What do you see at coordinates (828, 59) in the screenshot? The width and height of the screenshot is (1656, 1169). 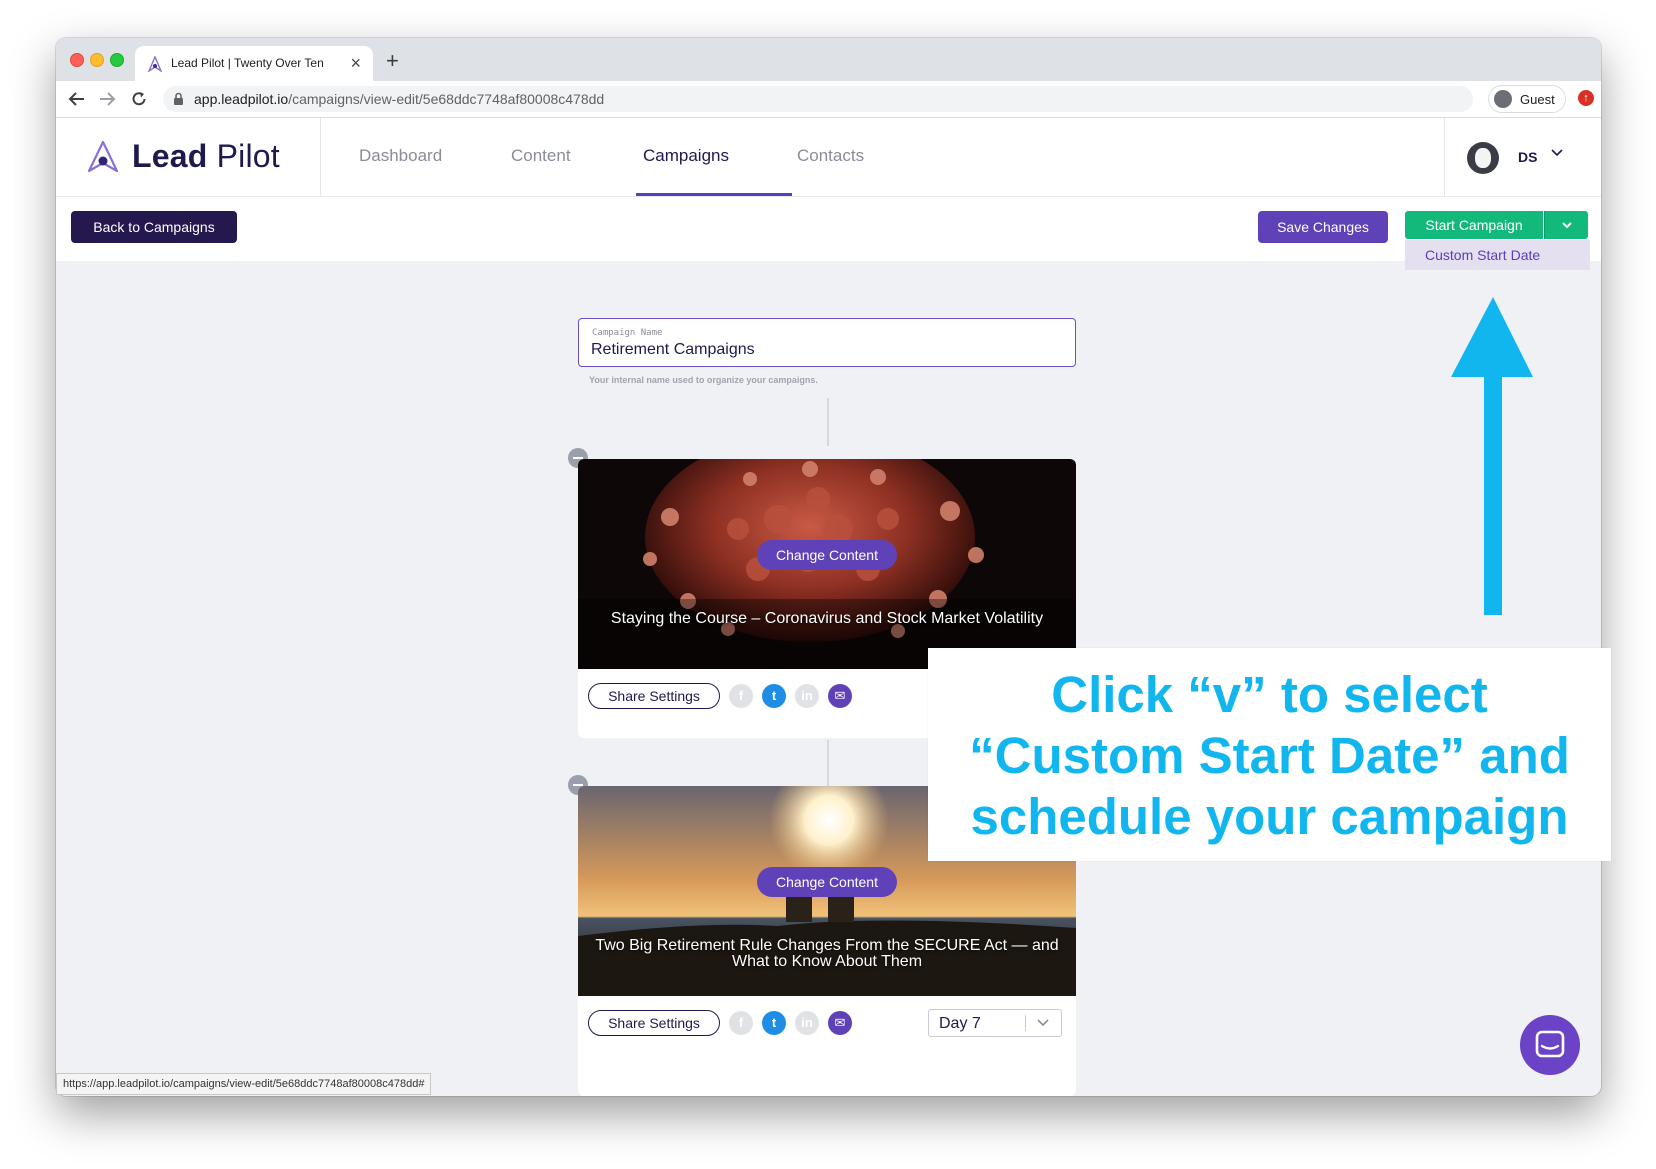 I see `tab-strip: Lead Pilot | Twenty Over Ten × +` at bounding box center [828, 59].